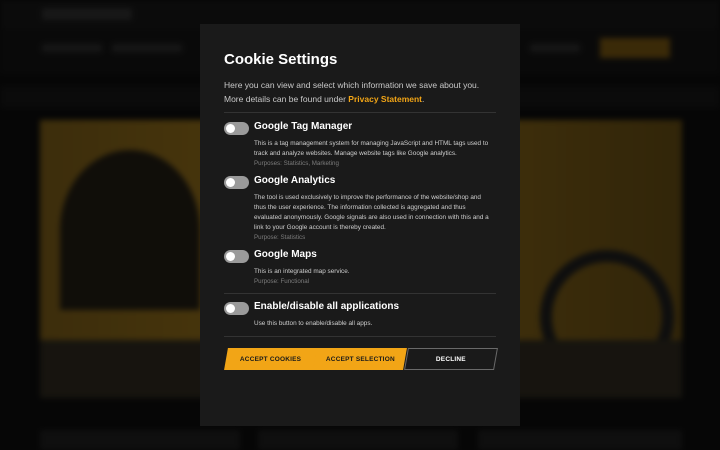 The width and height of the screenshot is (720, 450). I want to click on consent-item-description: This is an integrated map service., so click(302, 271).